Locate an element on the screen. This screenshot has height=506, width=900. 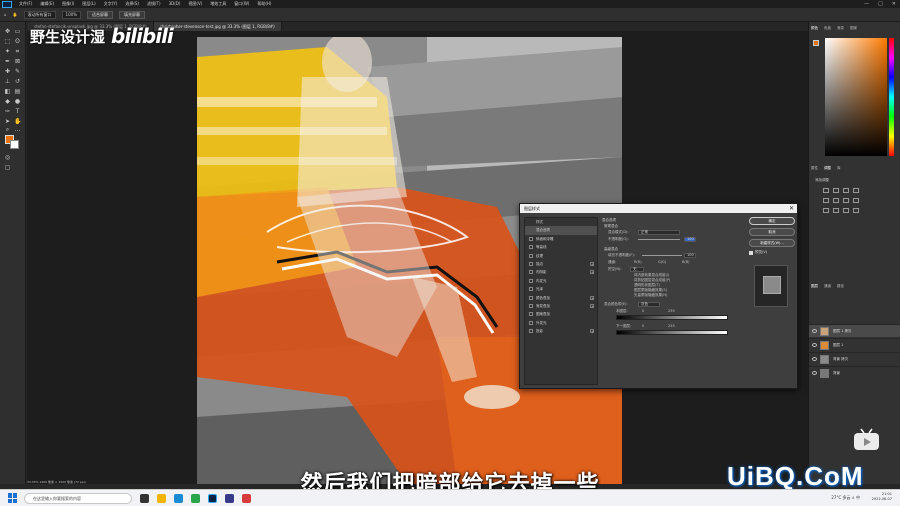
black-white-icon is located at coordinates (856, 200).